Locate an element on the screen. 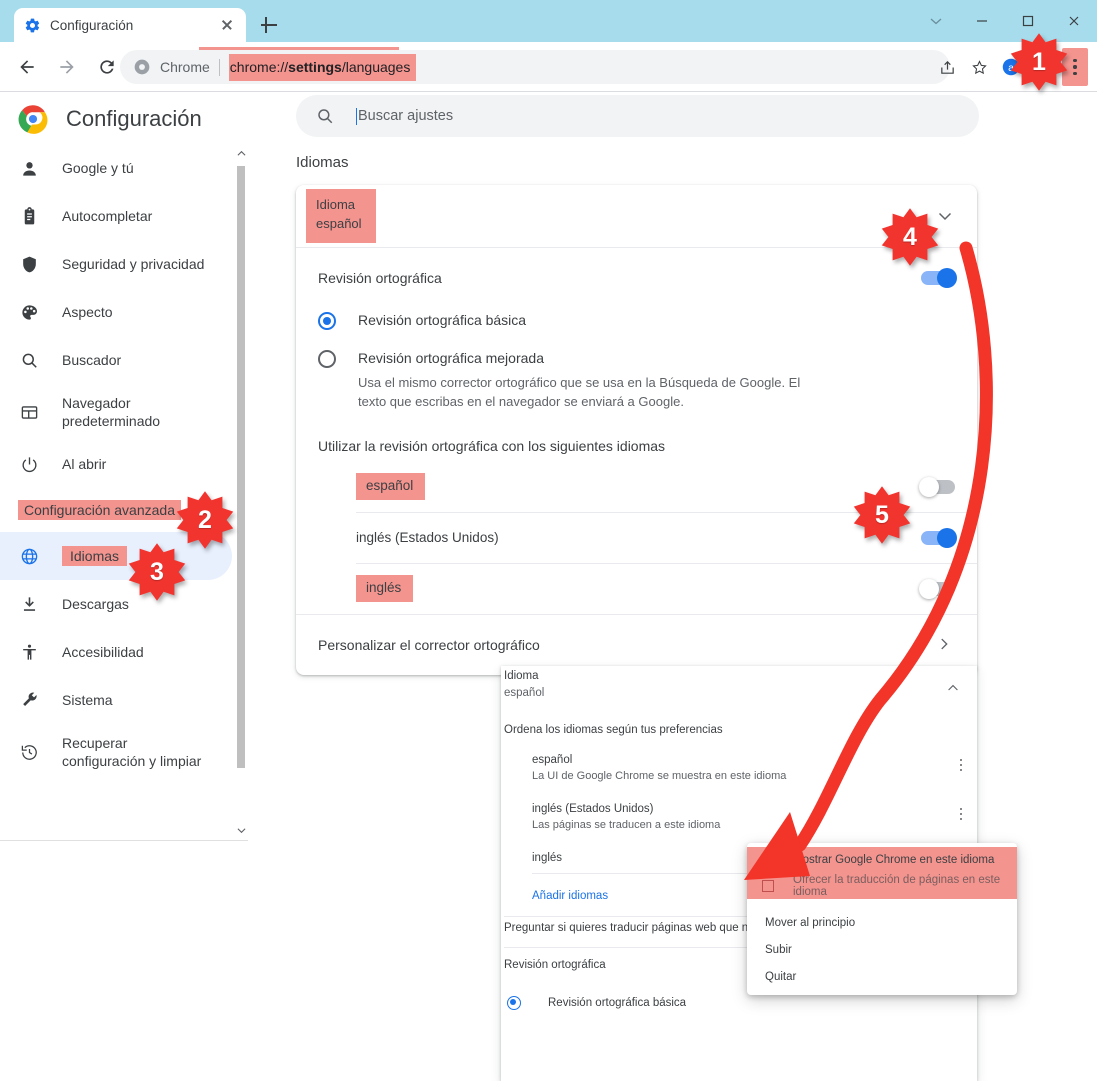 This screenshot has height=1081, width=1097. overlay-spellcheck-label: Revisión ortográfica is located at coordinates (555, 965).